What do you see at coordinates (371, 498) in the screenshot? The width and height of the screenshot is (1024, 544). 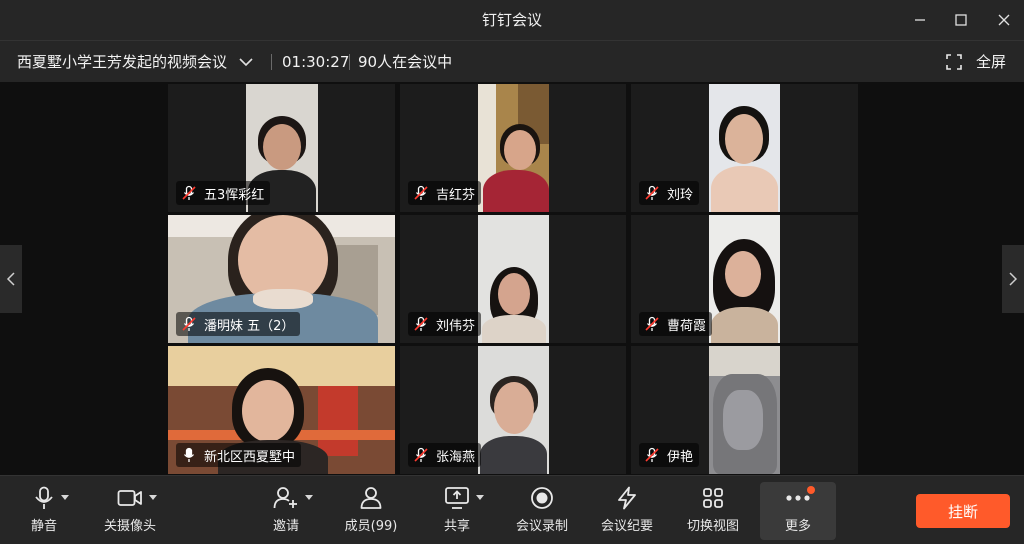 I see `user-icon` at bounding box center [371, 498].